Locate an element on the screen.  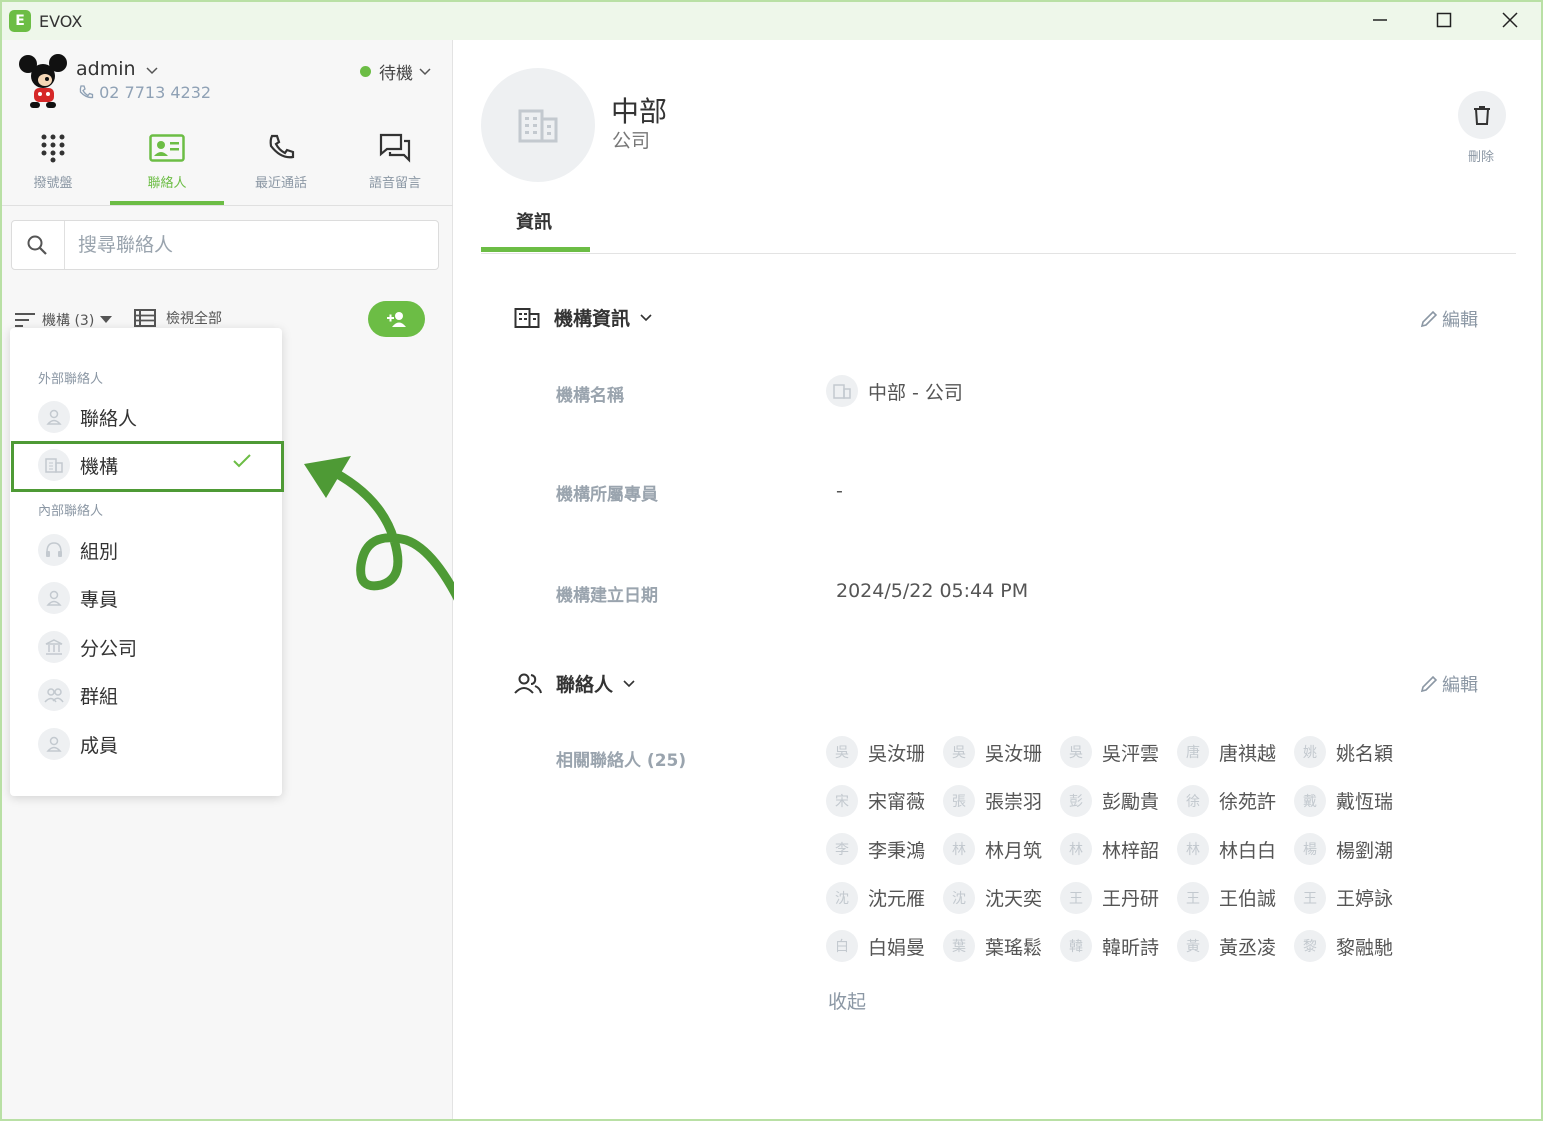
field-value-created-date: 2024/5/22 05:44 PM is located at coordinates (932, 591).